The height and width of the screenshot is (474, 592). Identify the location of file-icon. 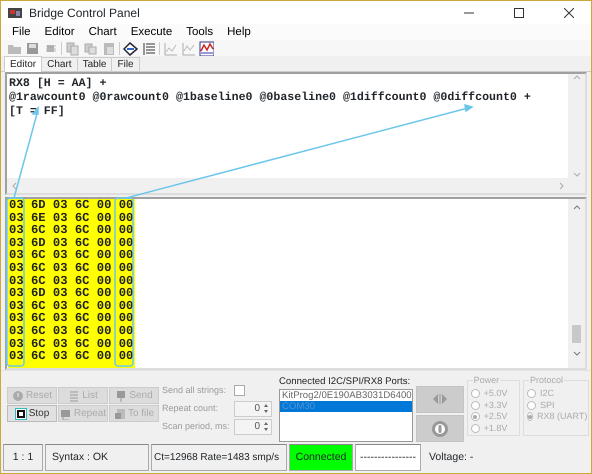
(120, 414).